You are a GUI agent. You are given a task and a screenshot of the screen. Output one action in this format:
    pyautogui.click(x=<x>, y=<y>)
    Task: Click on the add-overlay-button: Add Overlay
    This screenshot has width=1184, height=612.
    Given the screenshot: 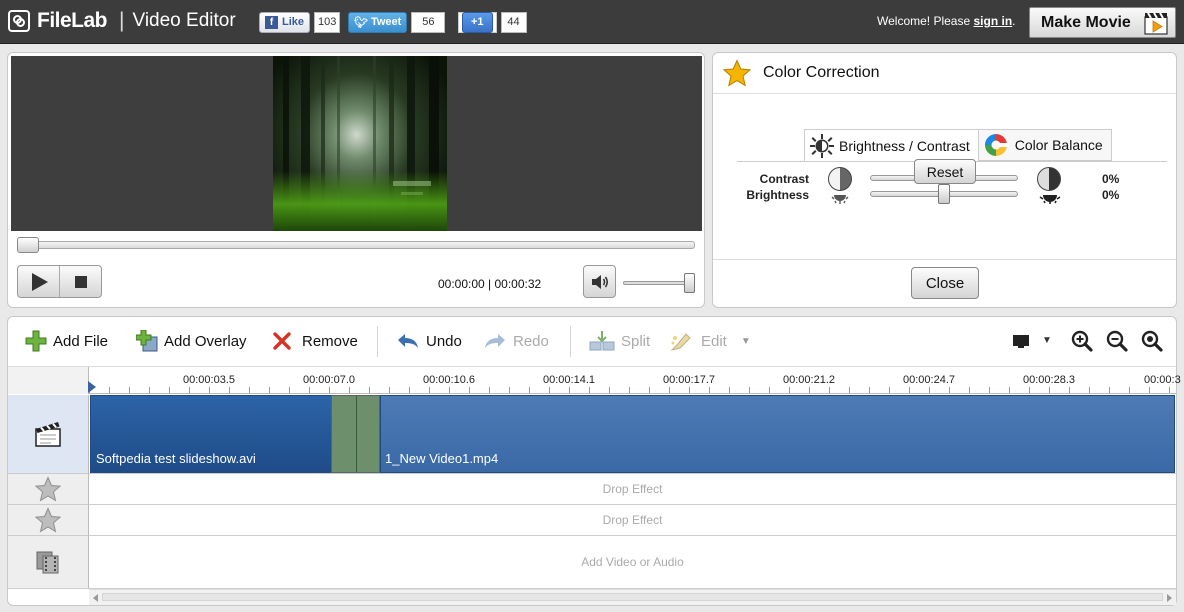 What is the action you would take?
    pyautogui.click(x=191, y=341)
    